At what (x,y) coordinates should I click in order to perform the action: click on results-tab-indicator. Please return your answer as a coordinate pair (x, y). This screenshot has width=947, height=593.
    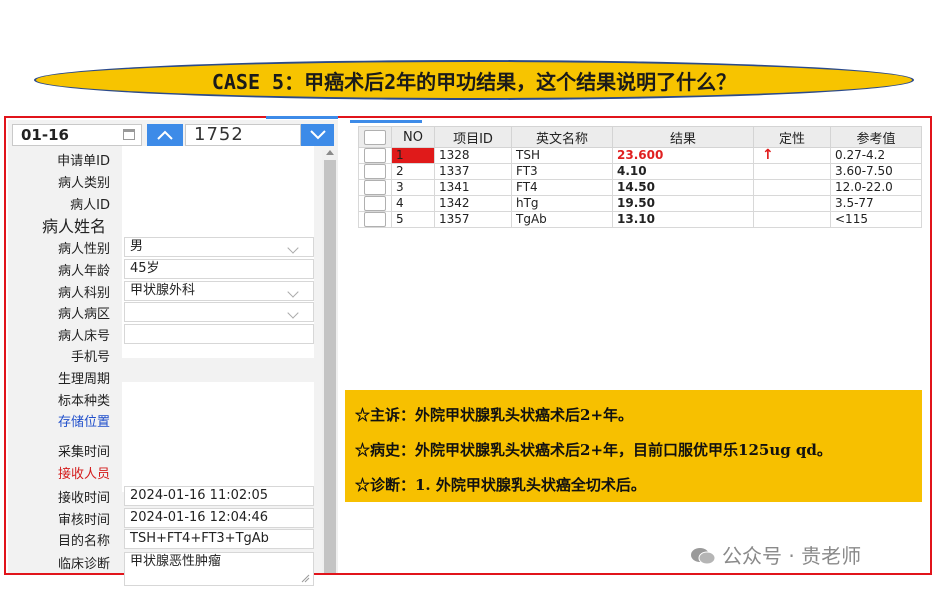
    Looking at the image, I should click on (386, 121).